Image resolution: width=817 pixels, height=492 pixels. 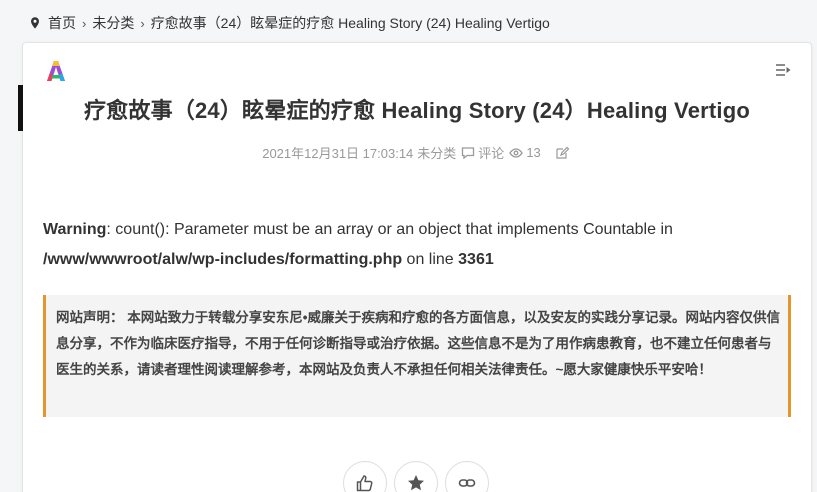 I want to click on article-meta: 2021年12月31日 17:03:14 未分类 评论 13, so click(x=417, y=152).